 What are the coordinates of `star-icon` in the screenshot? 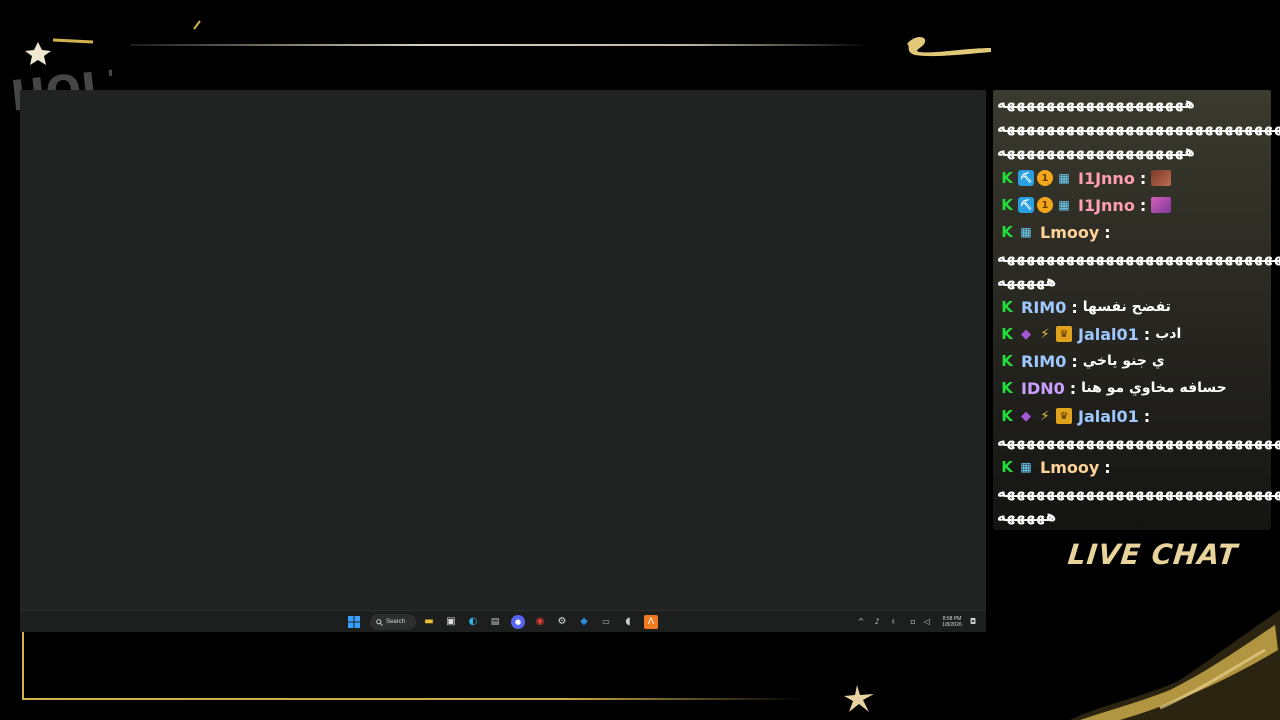 It's located at (859, 698).